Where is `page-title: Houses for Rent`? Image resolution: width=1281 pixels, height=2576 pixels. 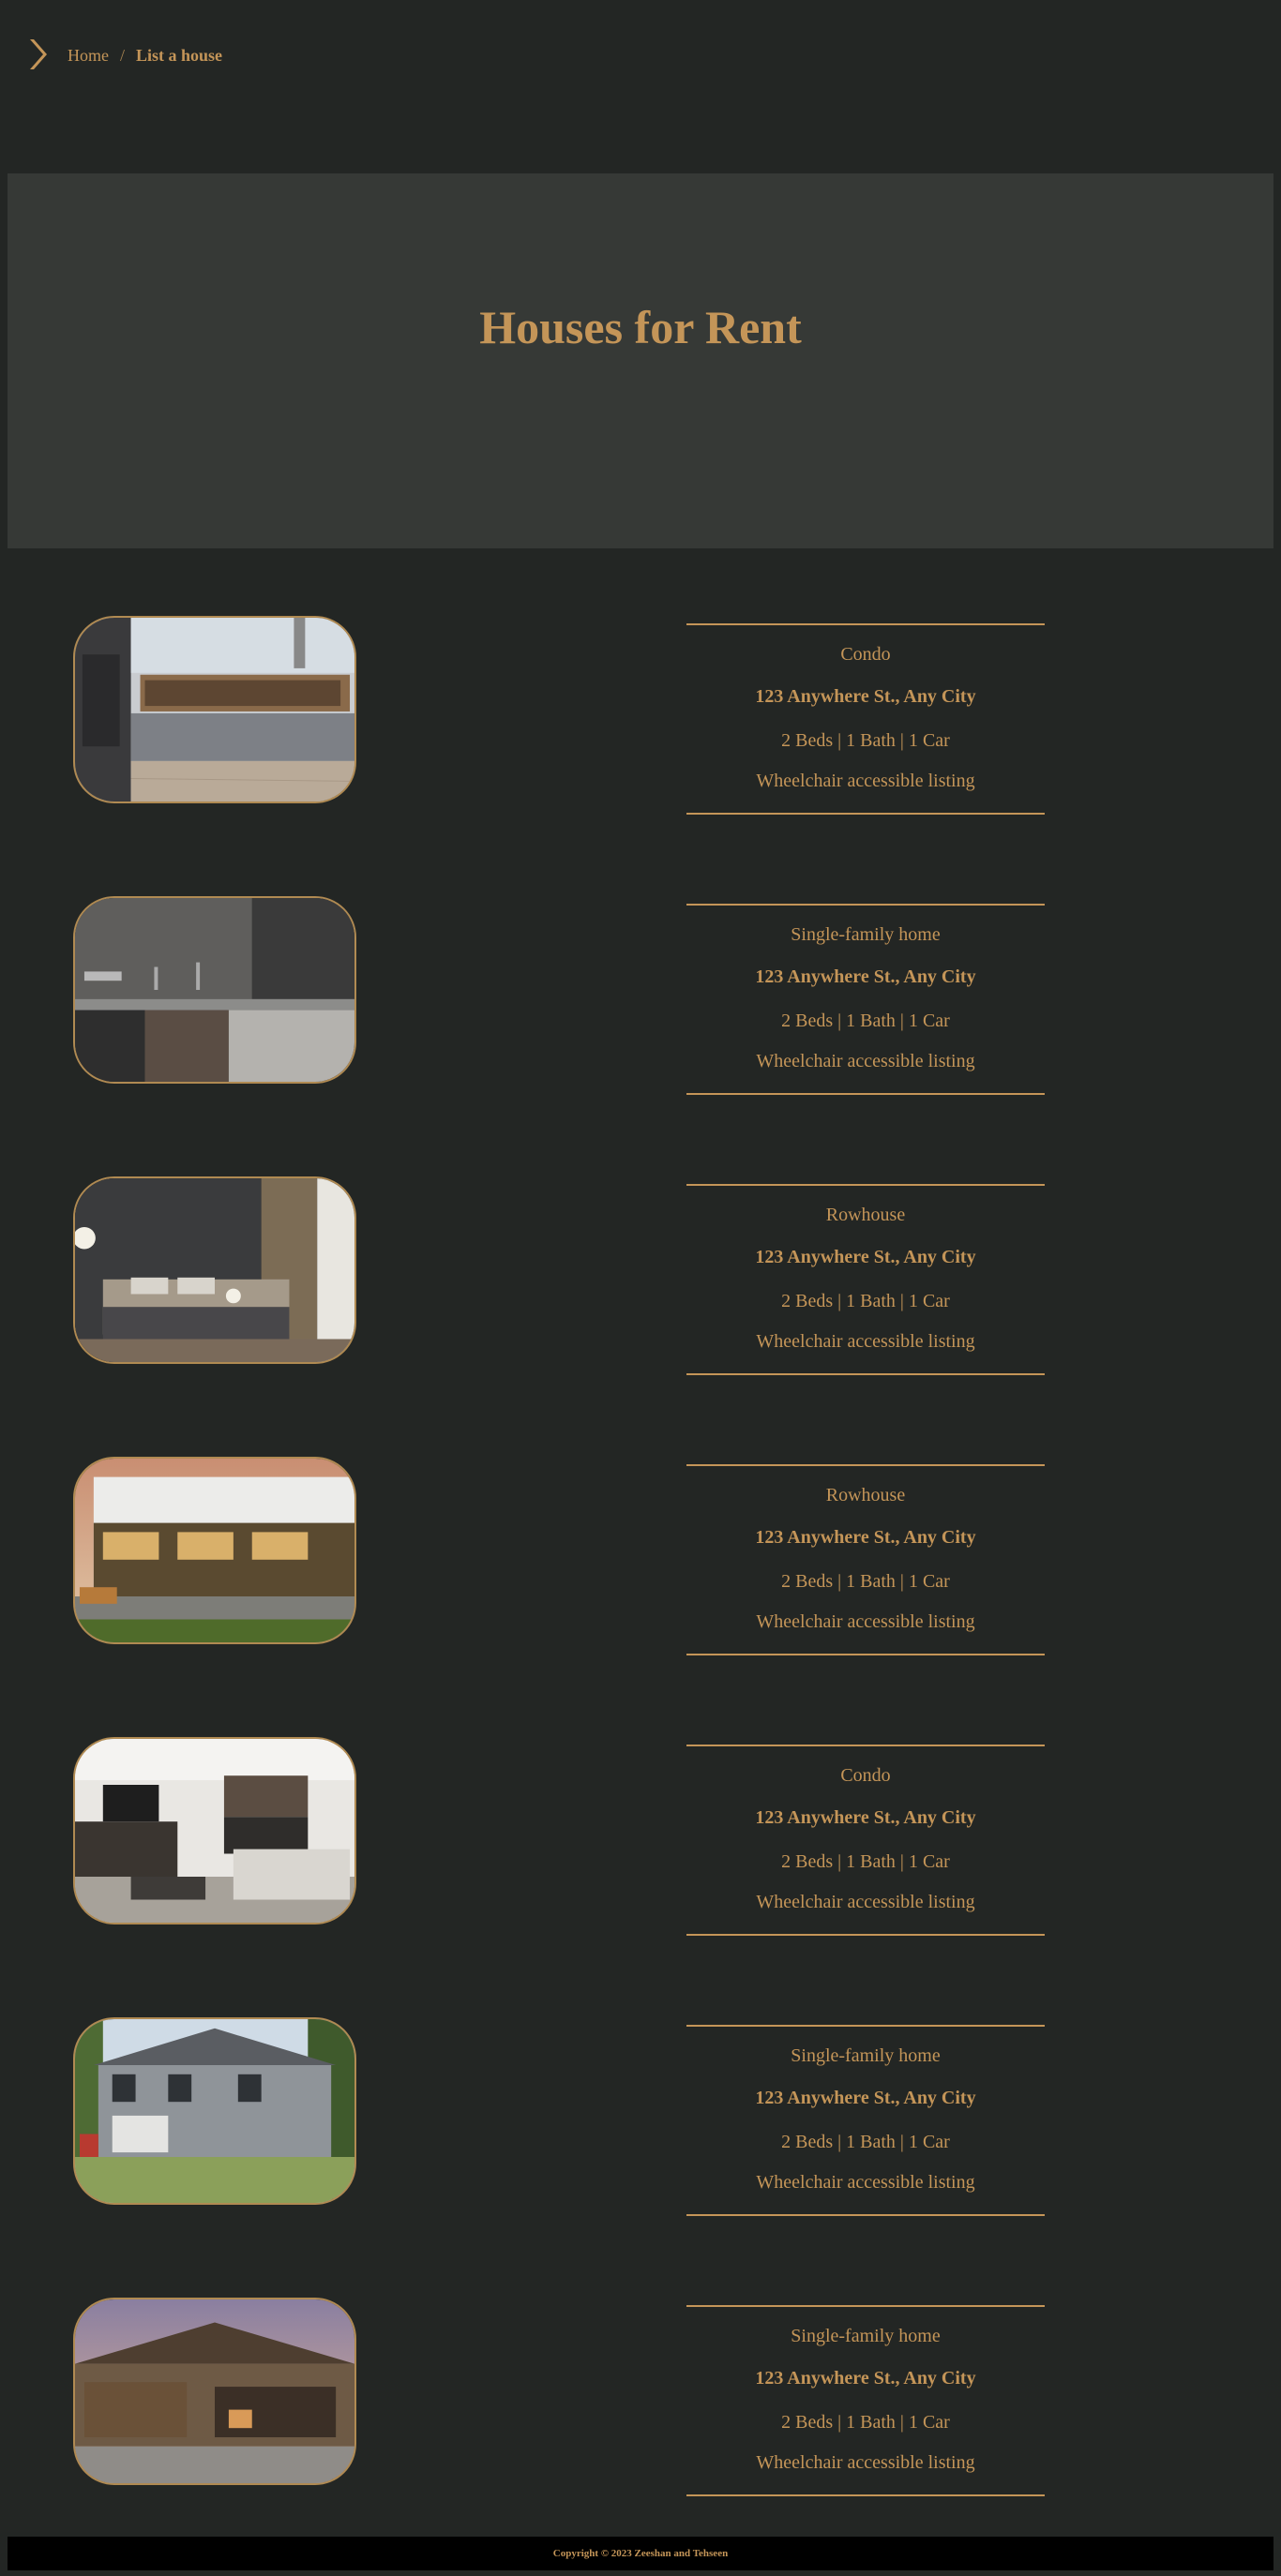
page-title: Houses for Rent is located at coordinates (640, 327).